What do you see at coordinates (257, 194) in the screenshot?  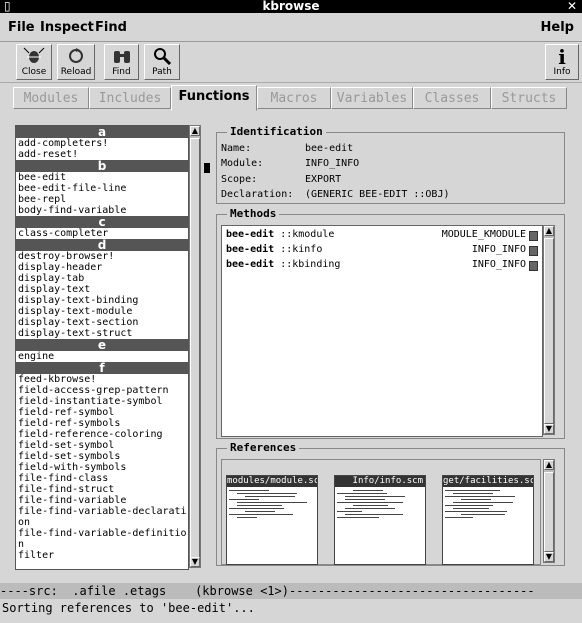 I see `id-key: Declaration:` at bounding box center [257, 194].